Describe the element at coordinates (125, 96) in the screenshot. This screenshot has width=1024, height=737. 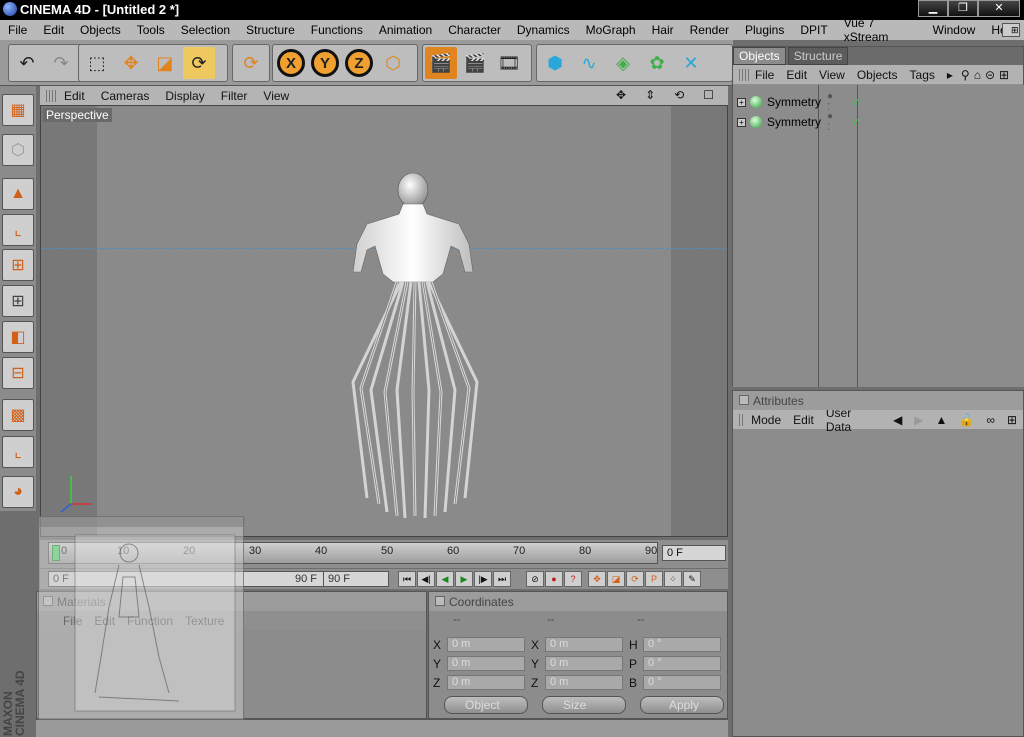
I see `vp-menu-cameras: Cameras` at that location.